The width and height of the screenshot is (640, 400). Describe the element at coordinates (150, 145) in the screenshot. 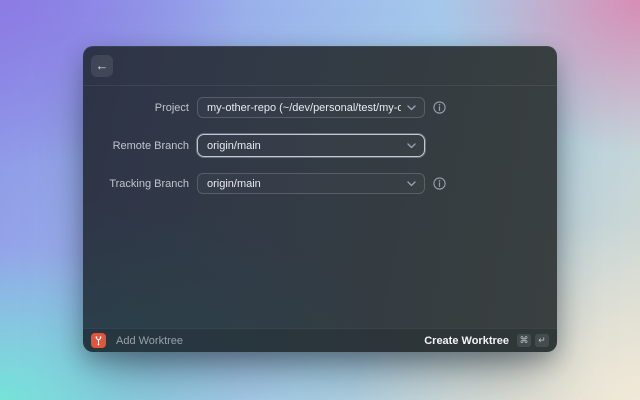

I see `remote-branch-label: Remote Branch` at that location.